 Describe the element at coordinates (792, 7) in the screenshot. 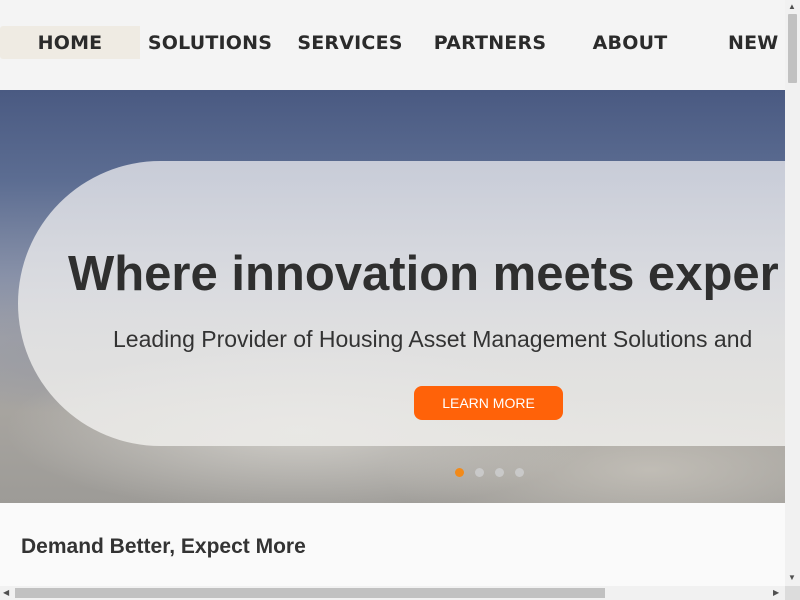

I see `scroll-up-icon: ▲` at that location.